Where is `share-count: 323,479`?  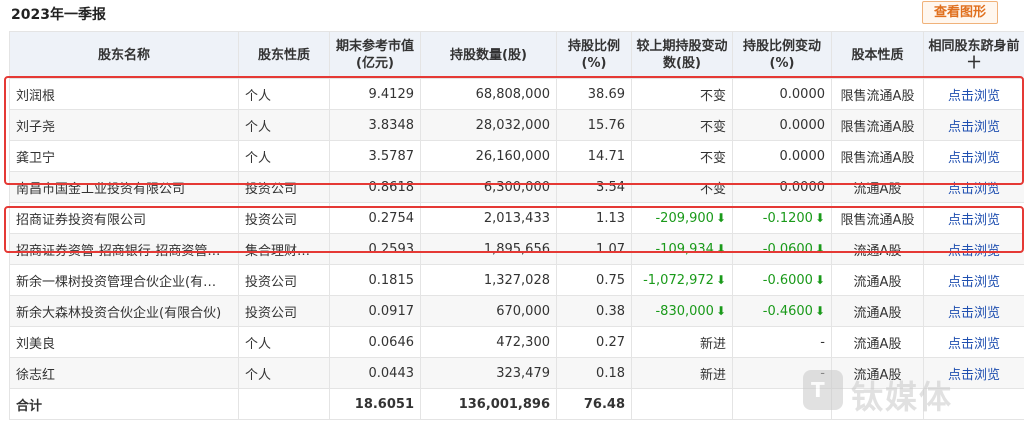
share-count: 323,479 is located at coordinates (488, 373).